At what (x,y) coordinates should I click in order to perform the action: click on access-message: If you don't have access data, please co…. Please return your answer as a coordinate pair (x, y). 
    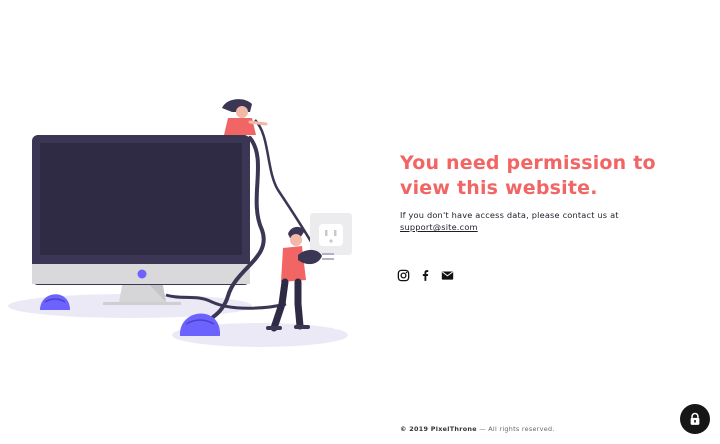
    Looking at the image, I should click on (550, 221).